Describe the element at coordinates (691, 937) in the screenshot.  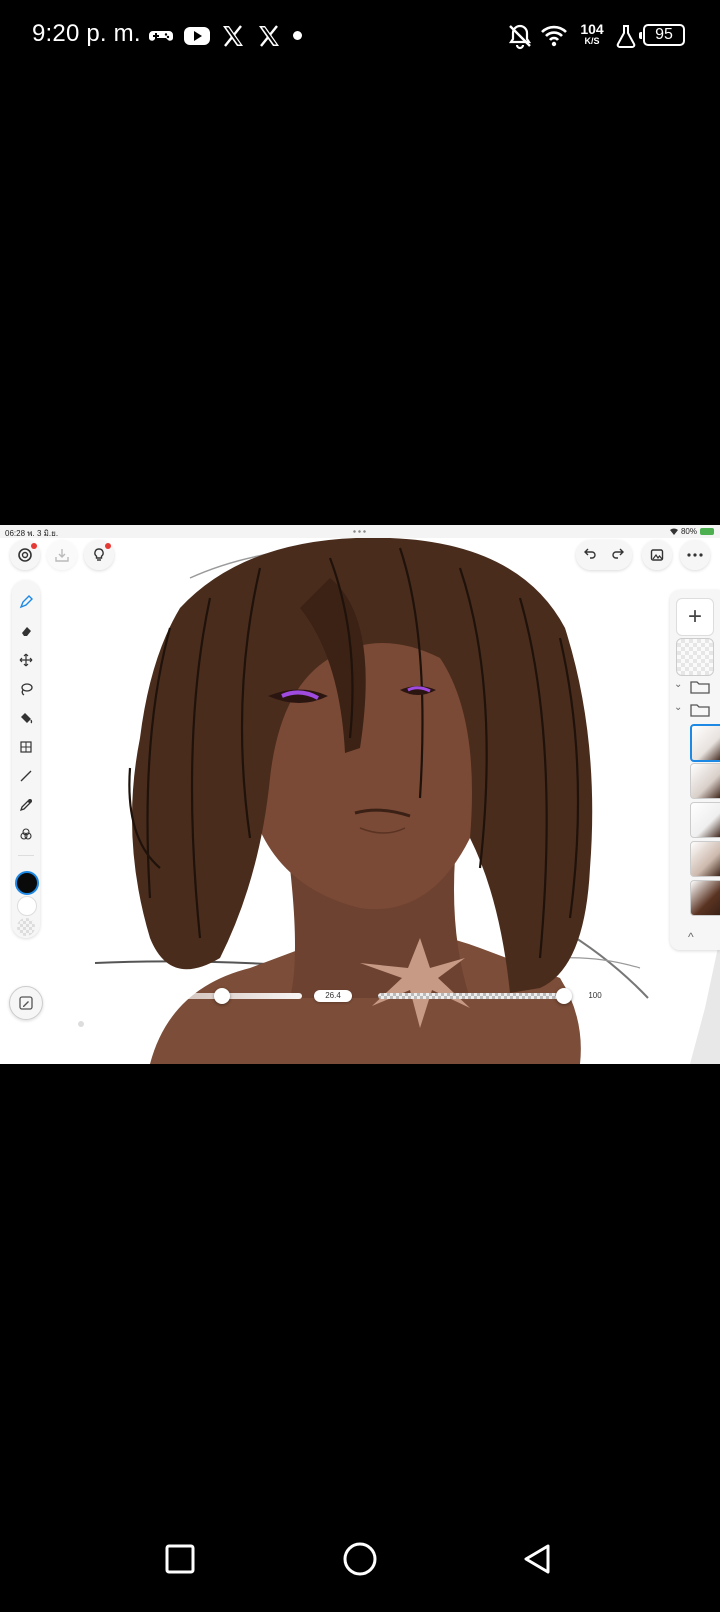
I see `chevron-up-icon: ^` at that location.